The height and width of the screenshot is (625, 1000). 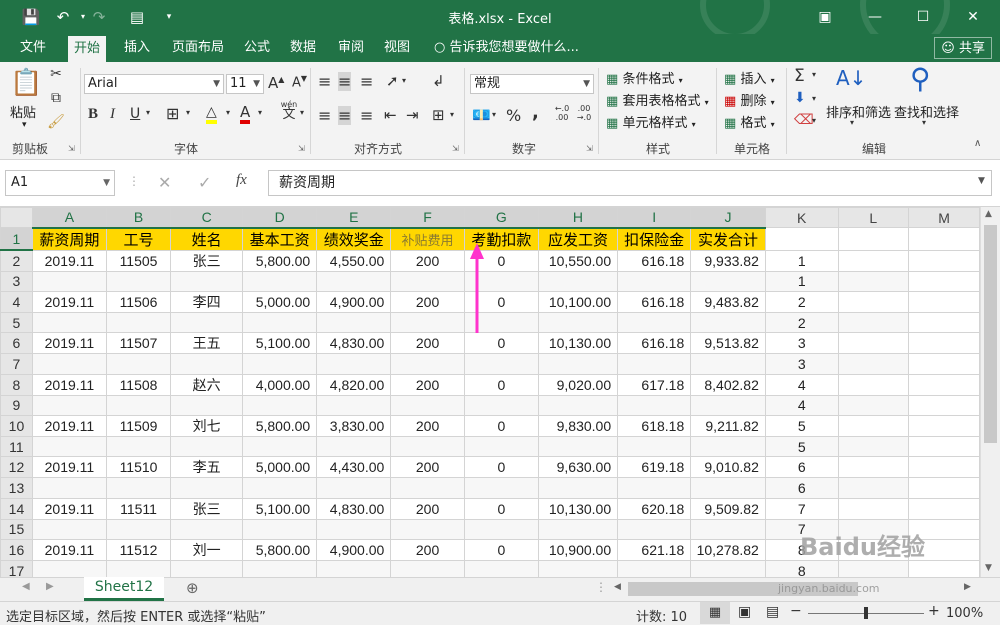 I want to click on cell: 620.18, so click(x=654, y=508).